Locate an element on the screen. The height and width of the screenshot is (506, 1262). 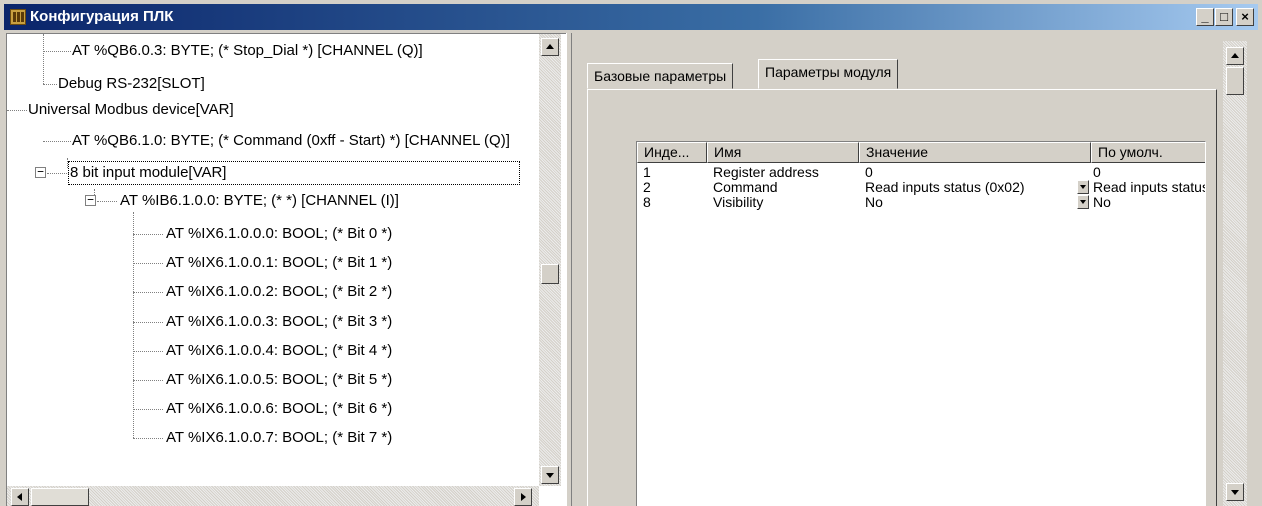
title-bar: Конфигурация ПЛК _ □ × is located at coordinates (631, 17).